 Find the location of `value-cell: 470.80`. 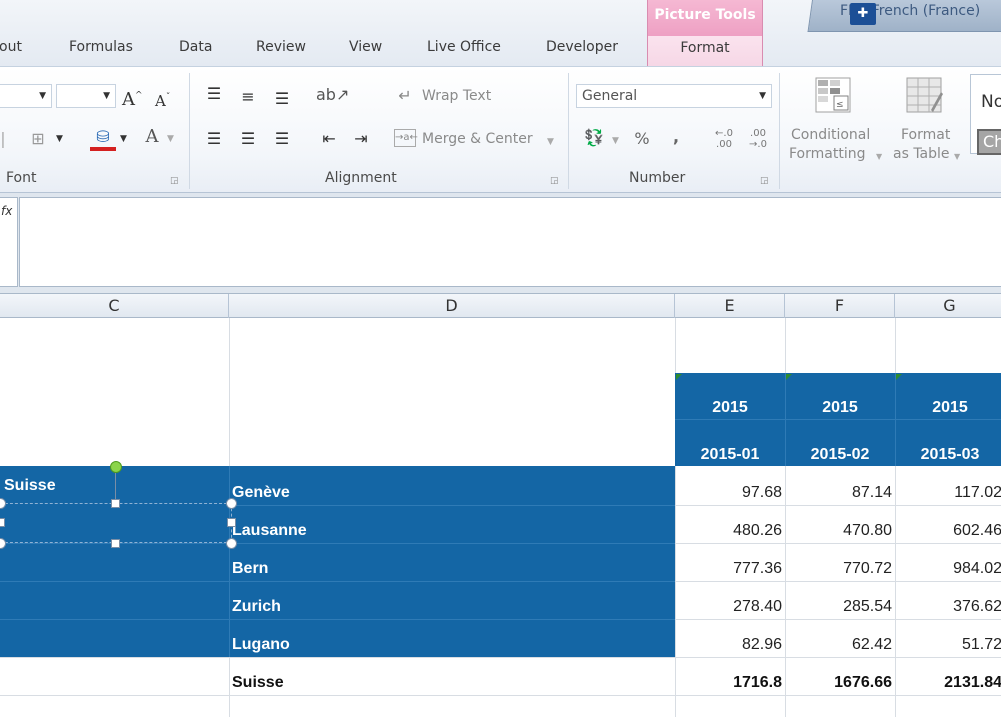

value-cell: 470.80 is located at coordinates (844, 531).